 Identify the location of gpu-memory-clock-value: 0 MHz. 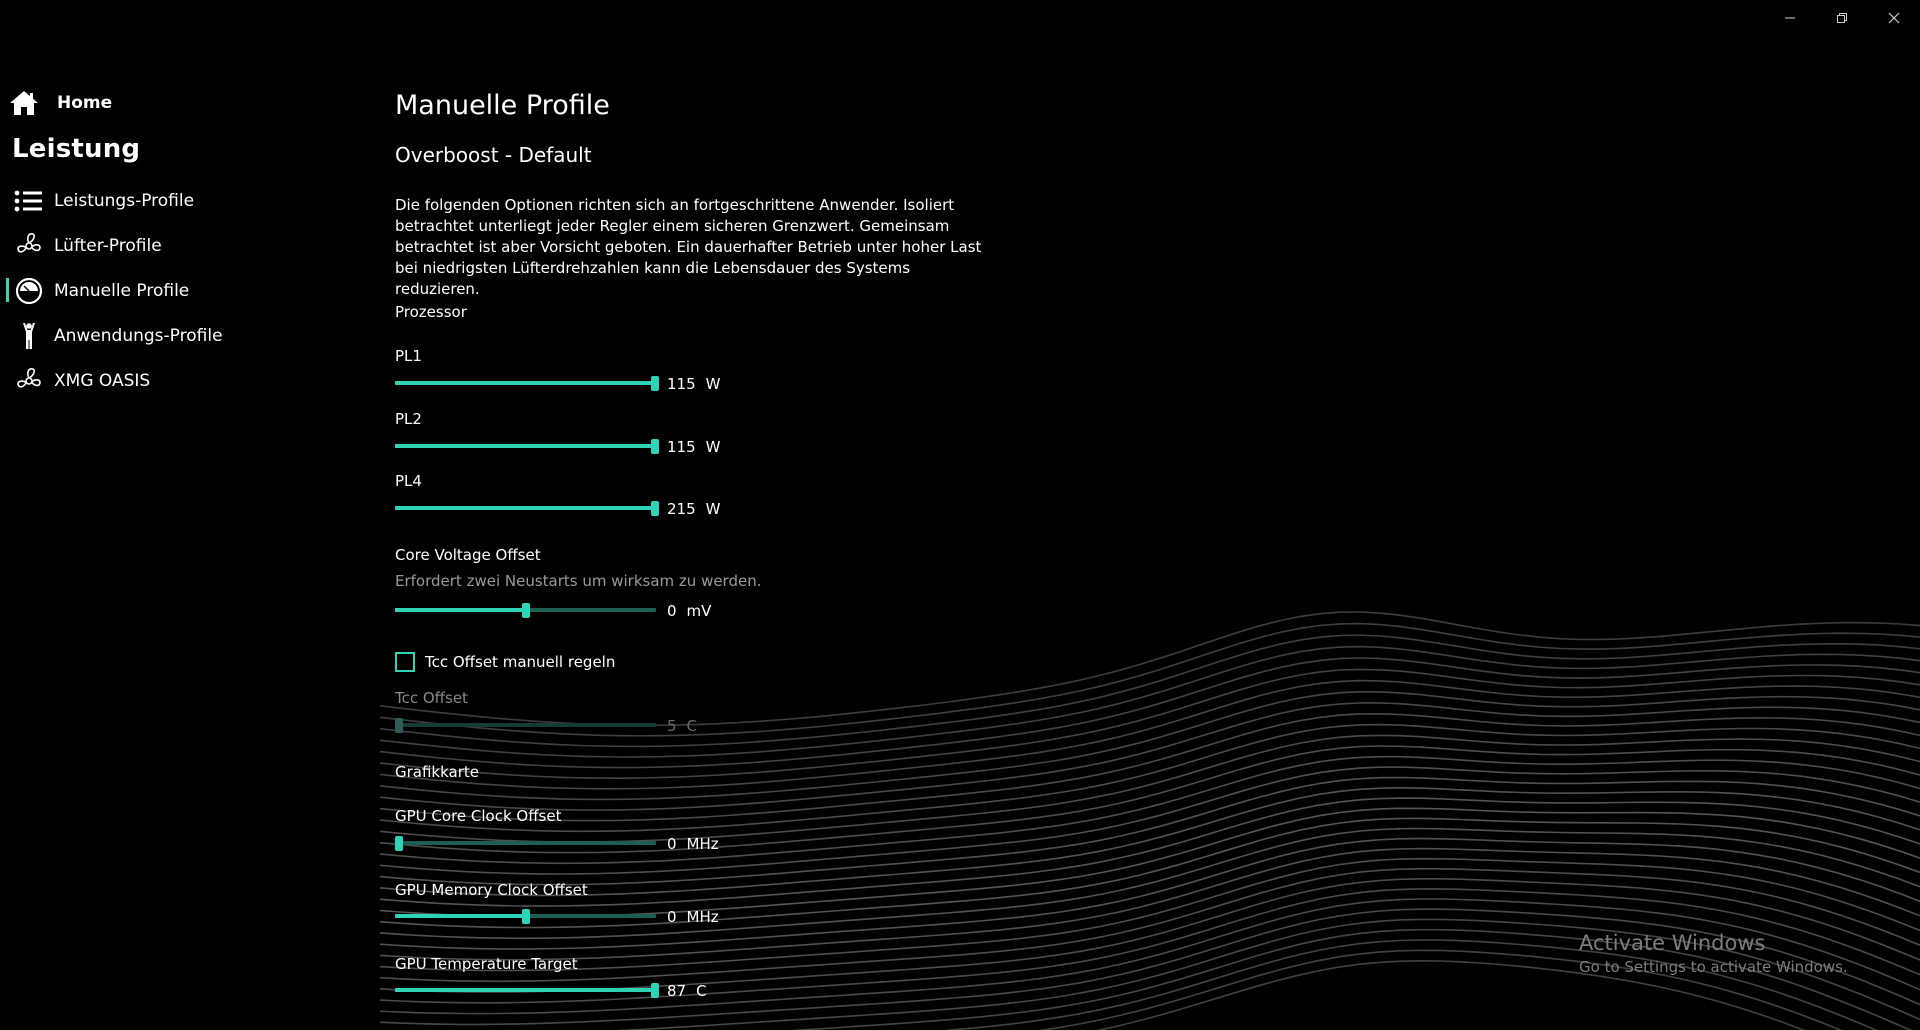
(693, 917).